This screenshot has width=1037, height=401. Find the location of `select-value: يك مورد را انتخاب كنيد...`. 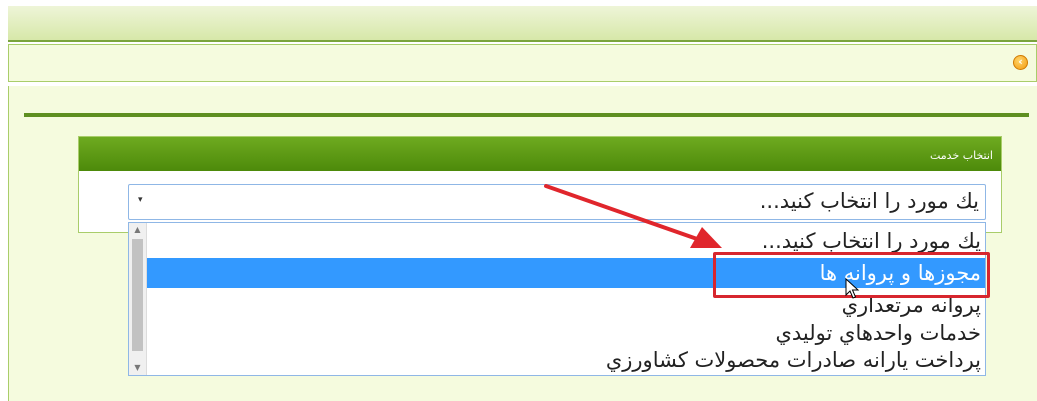

select-value: يك مورد را انتخاب كنيد... is located at coordinates (869, 201).